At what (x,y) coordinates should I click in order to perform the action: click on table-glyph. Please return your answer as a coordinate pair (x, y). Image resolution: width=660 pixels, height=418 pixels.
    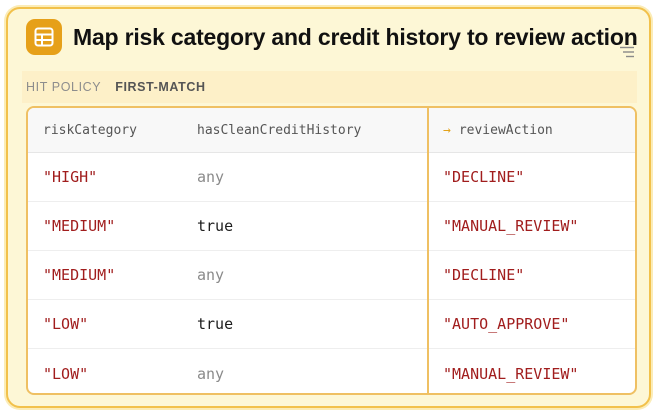
    Looking at the image, I should click on (44, 37).